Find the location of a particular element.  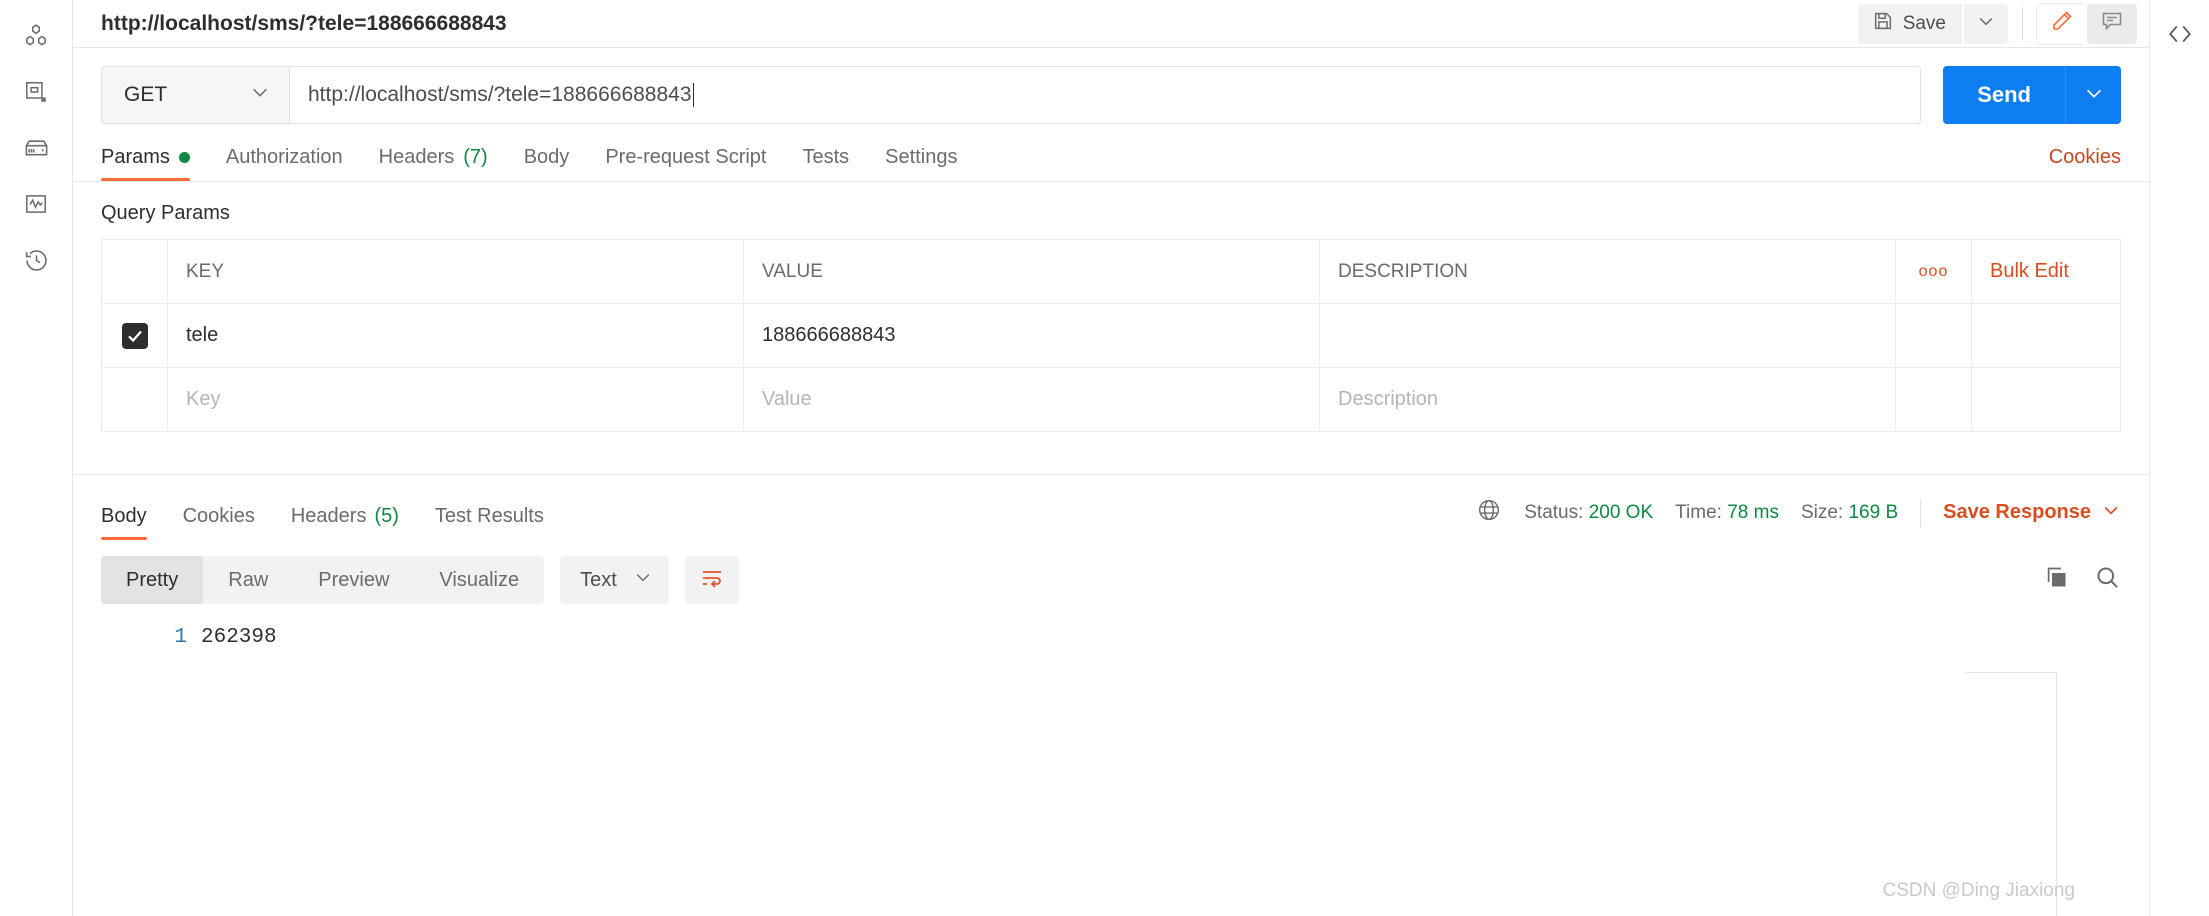

response-tab-test-results: Test Results is located at coordinates (489, 522).